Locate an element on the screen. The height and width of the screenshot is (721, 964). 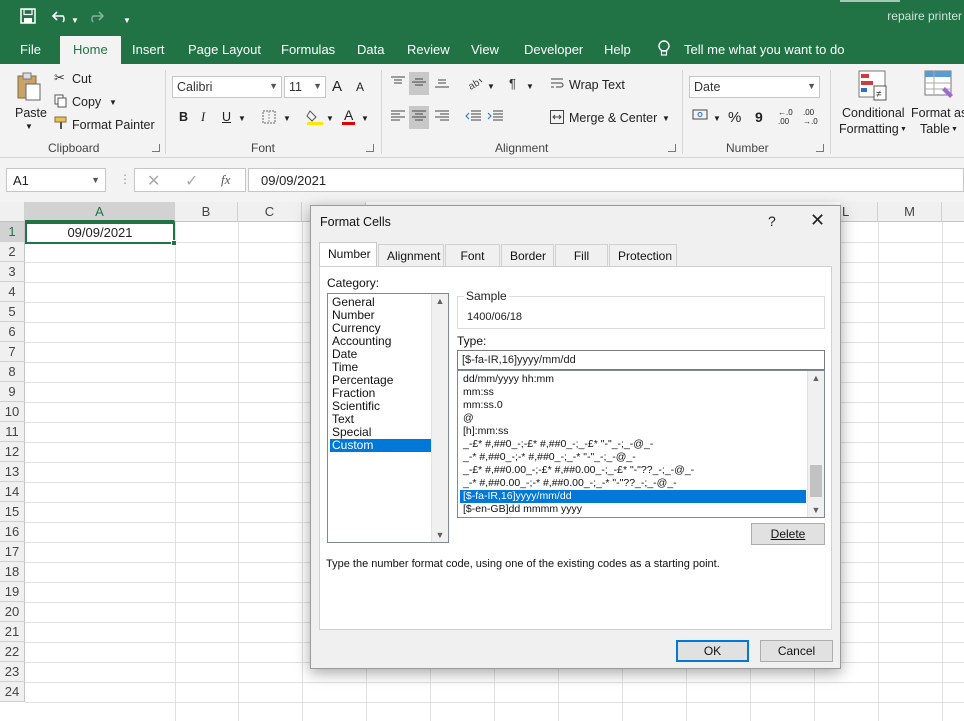
conditional-formatting-line2: Formatting is located at coordinates (869, 129).